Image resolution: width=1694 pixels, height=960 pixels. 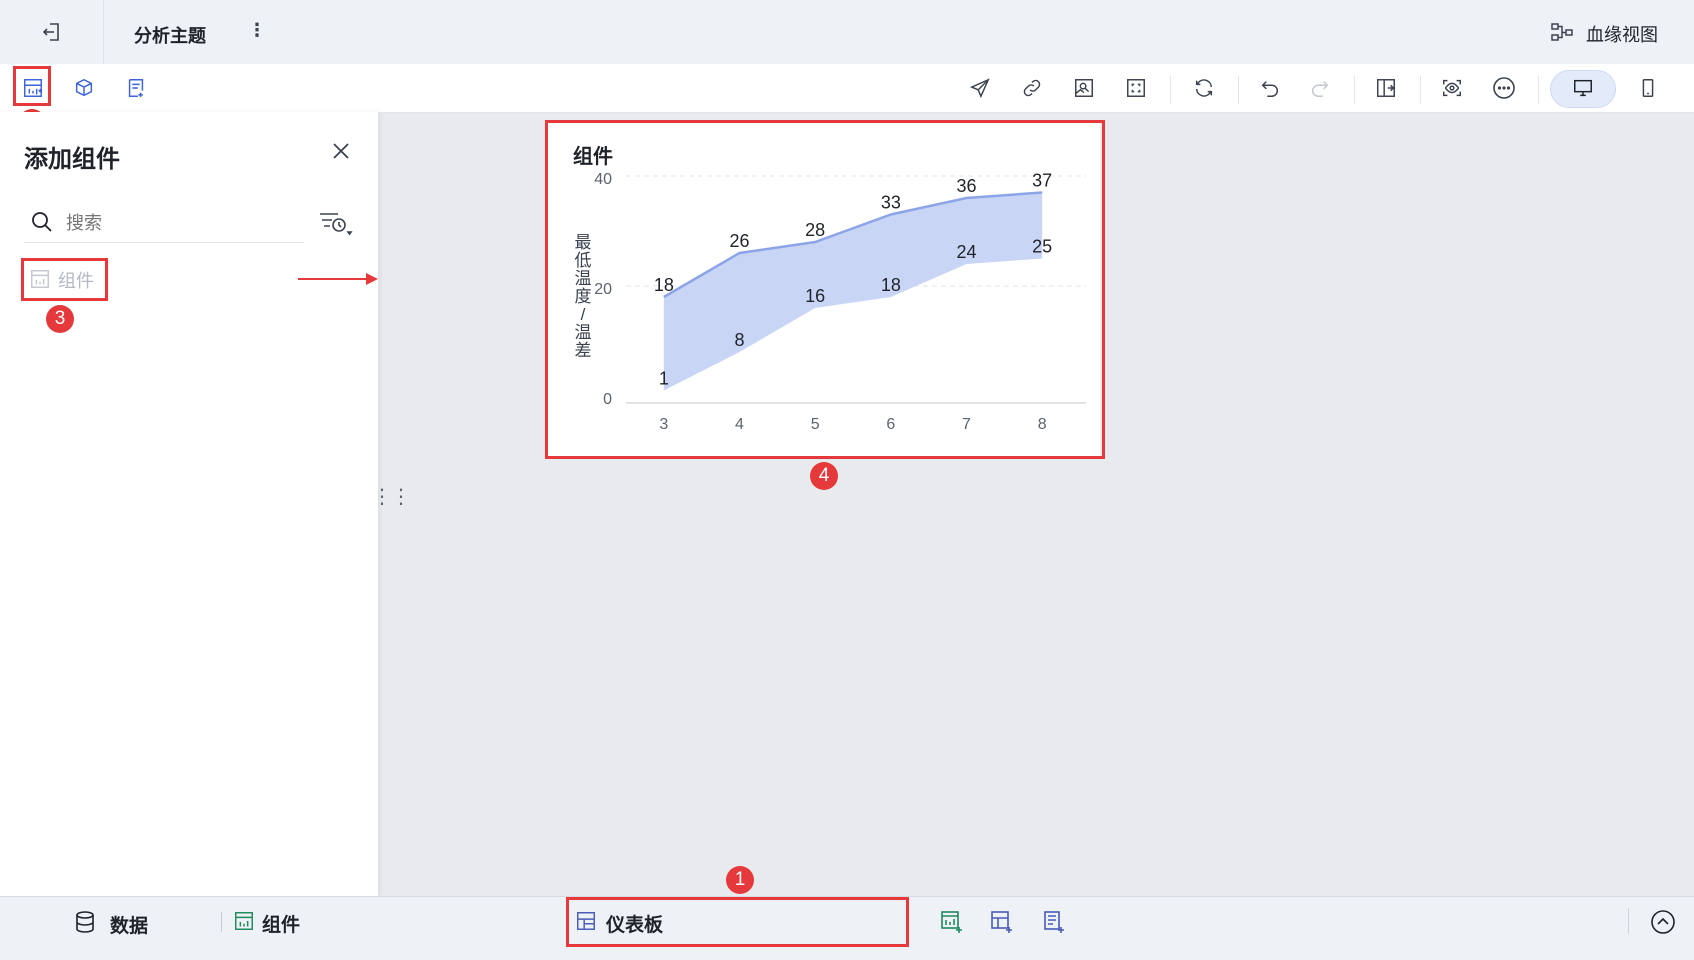 What do you see at coordinates (391, 497) in the screenshot?
I see `panel-resize-handle: ⋮⋮` at bounding box center [391, 497].